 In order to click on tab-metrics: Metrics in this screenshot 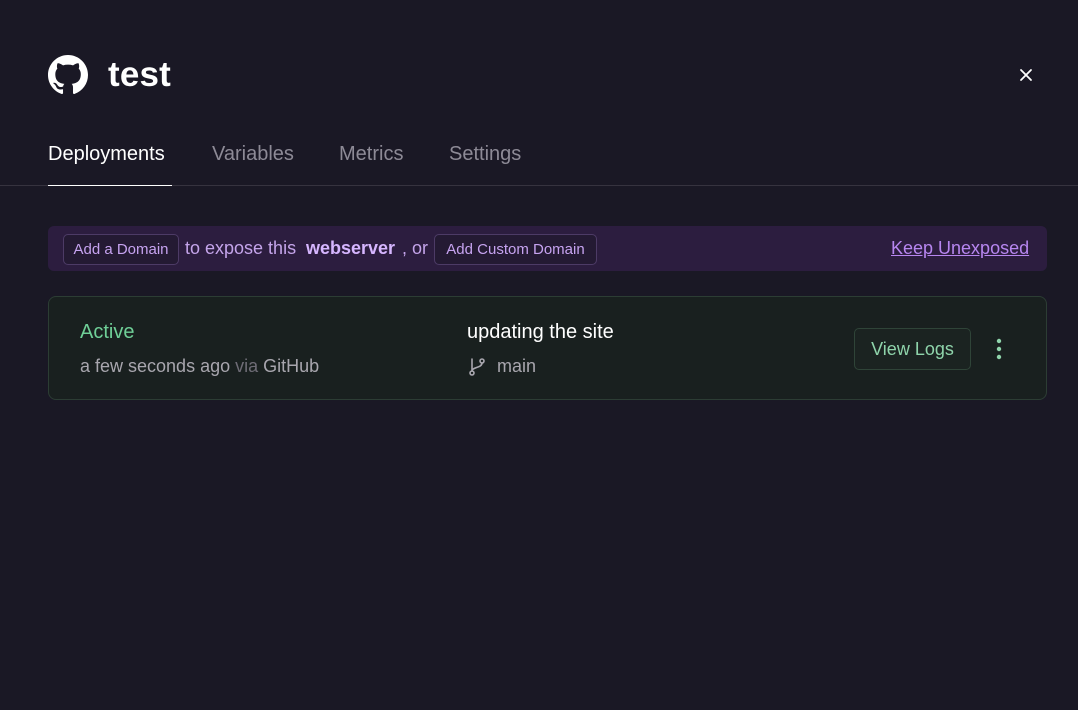, I will do `click(371, 164)`.